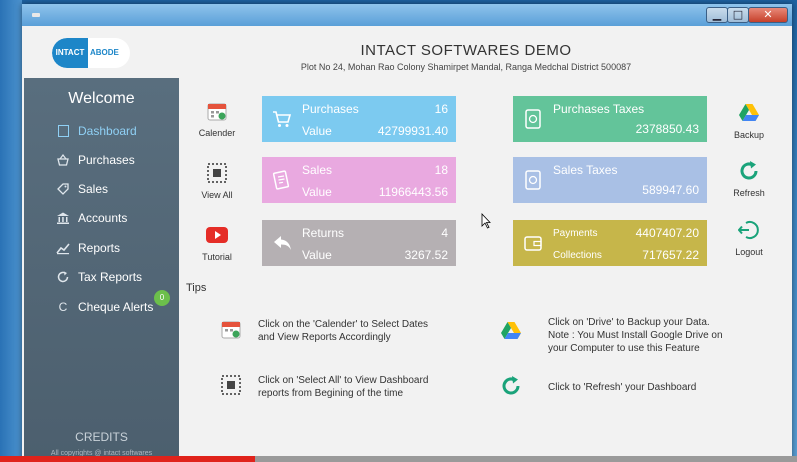  What do you see at coordinates (317, 192) in the screenshot?
I see `sales-value-label: Value` at bounding box center [317, 192].